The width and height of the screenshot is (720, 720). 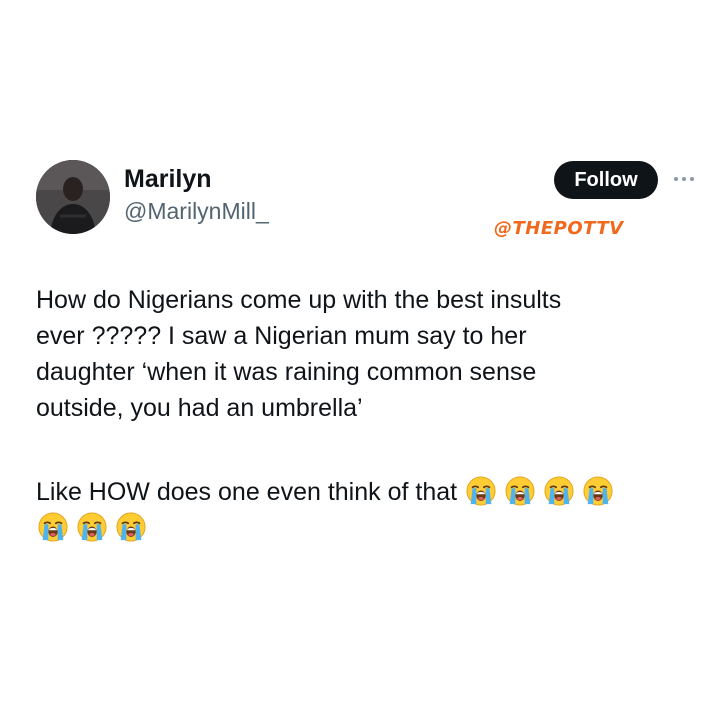 I want to click on watermark: @THEPOTTV, so click(x=559, y=228).